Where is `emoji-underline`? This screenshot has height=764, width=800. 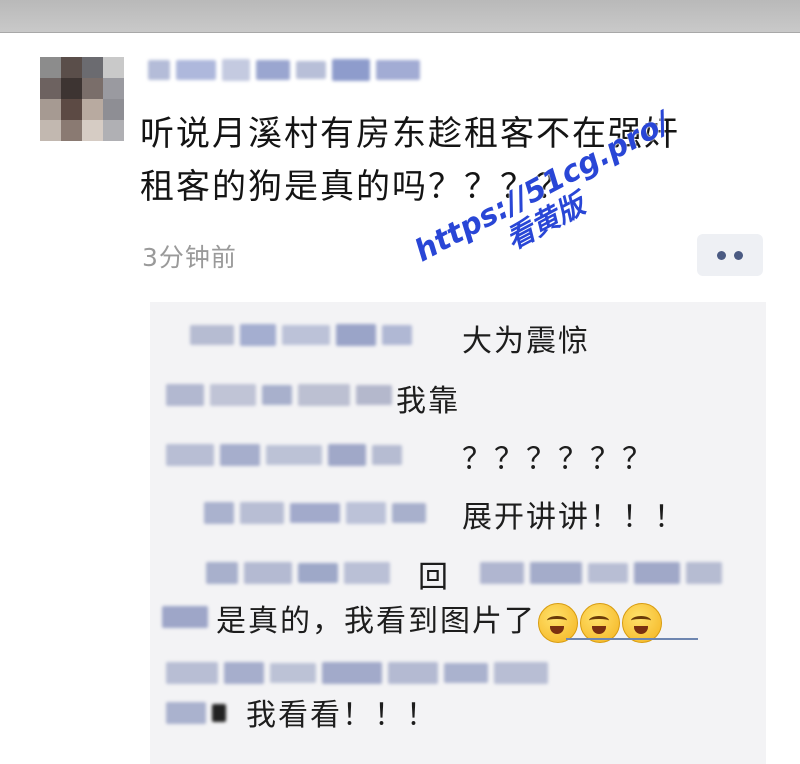 emoji-underline is located at coordinates (632, 639).